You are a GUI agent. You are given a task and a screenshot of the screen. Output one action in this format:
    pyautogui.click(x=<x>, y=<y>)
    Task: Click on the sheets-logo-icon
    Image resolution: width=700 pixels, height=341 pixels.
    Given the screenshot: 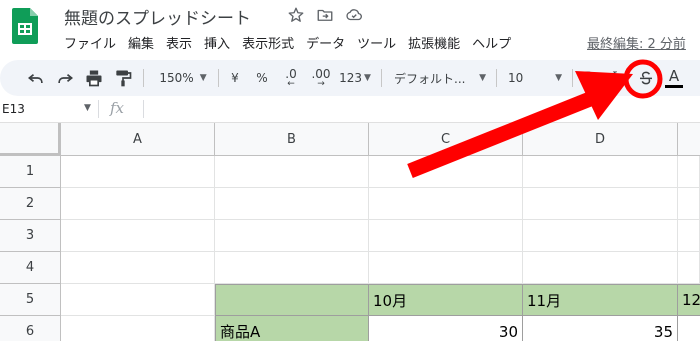 What is the action you would take?
    pyautogui.click(x=25, y=26)
    